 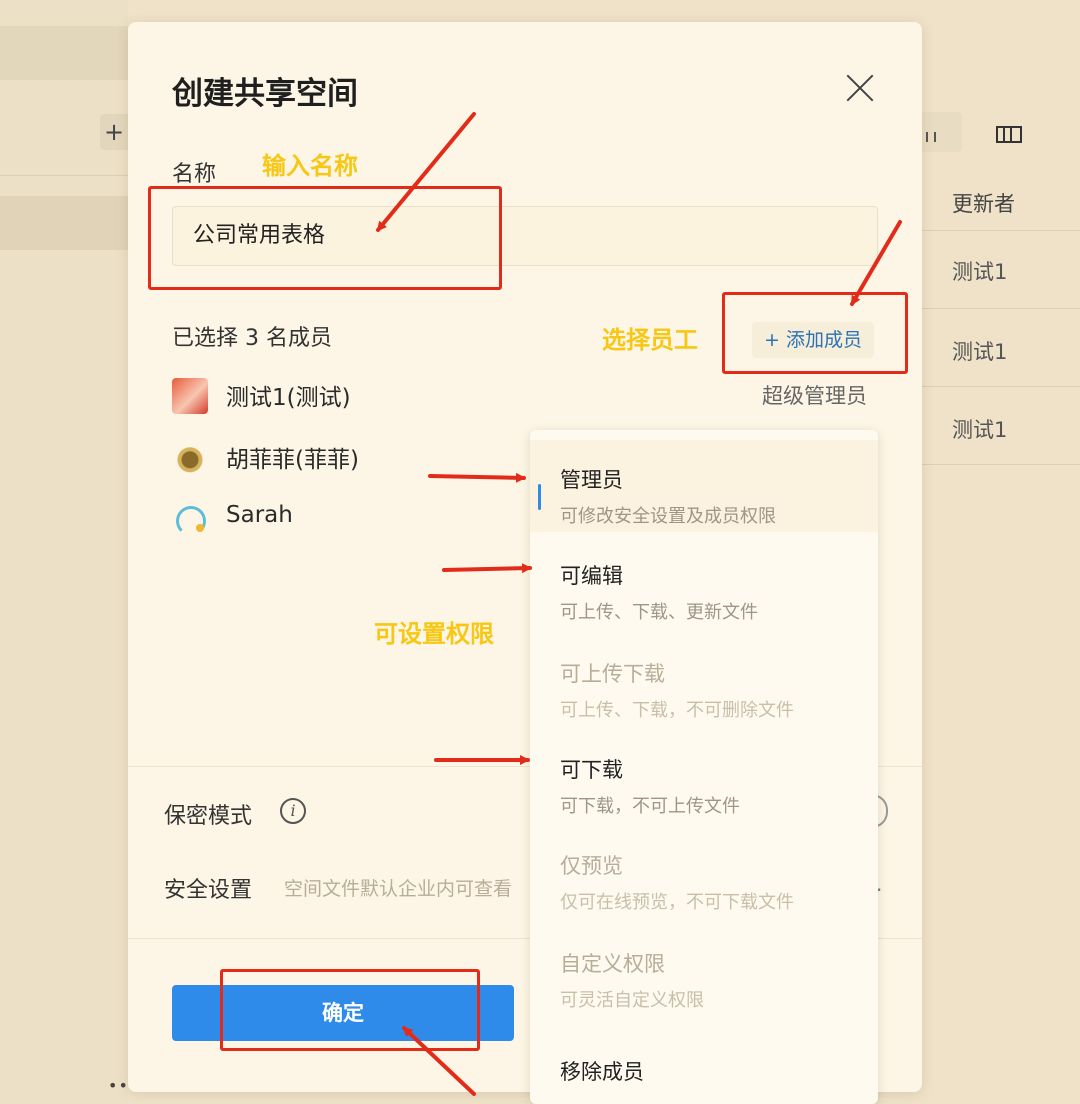 I want to click on arrow-to-confirm, so click(x=439, y=1061).